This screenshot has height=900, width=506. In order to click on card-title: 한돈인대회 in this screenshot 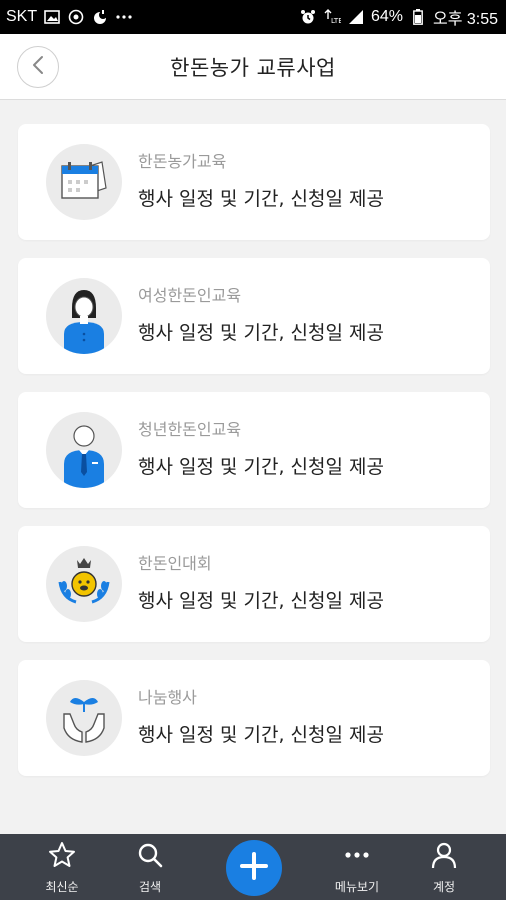, I will do `click(175, 563)`.